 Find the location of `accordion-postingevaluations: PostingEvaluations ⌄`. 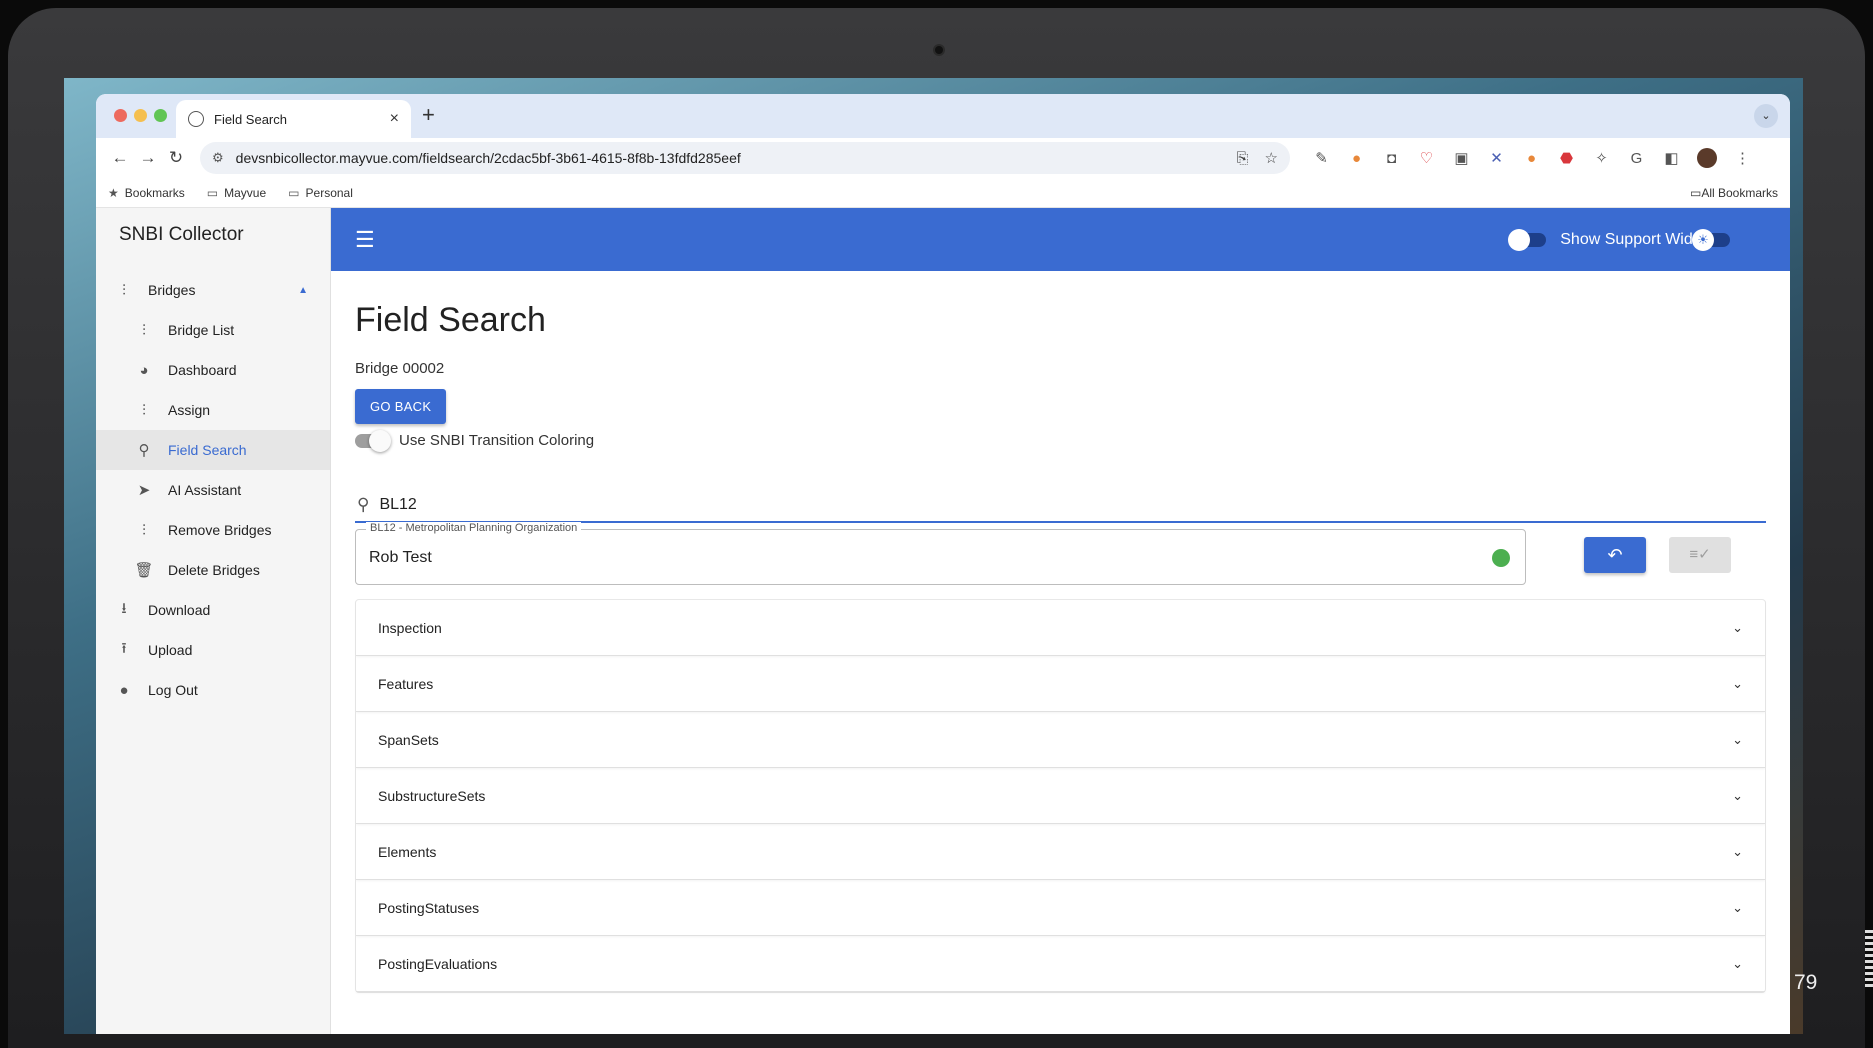

accordion-postingevaluations: PostingEvaluations ⌄ is located at coordinates (1060, 964).